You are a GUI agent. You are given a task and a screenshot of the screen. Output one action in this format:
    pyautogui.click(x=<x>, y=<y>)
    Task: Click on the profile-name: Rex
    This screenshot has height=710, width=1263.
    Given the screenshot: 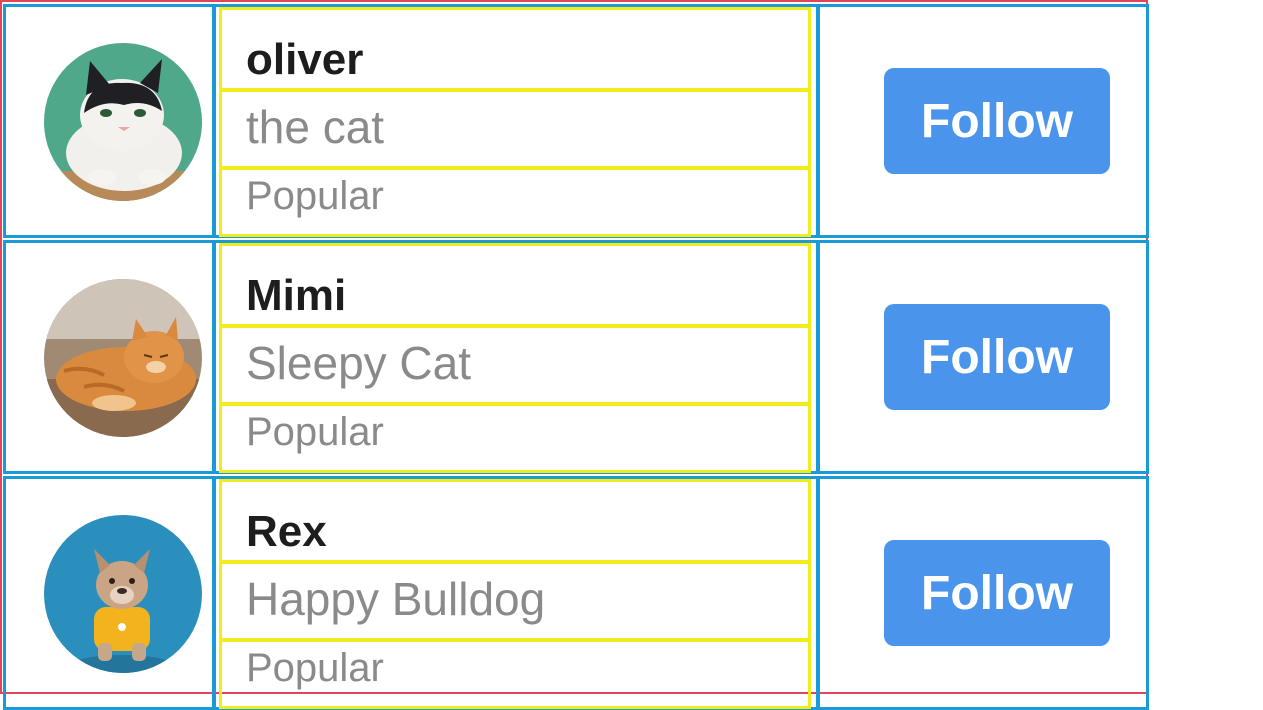 What is the action you would take?
    pyautogui.click(x=286, y=531)
    